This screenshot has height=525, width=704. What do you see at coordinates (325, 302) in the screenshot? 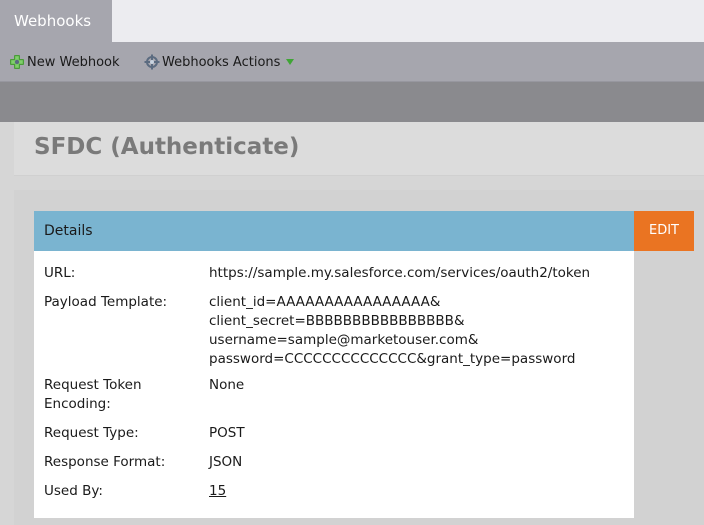
I see `payload-line: client_id=AAAAAAAAAAAAAAAA&` at bounding box center [325, 302].